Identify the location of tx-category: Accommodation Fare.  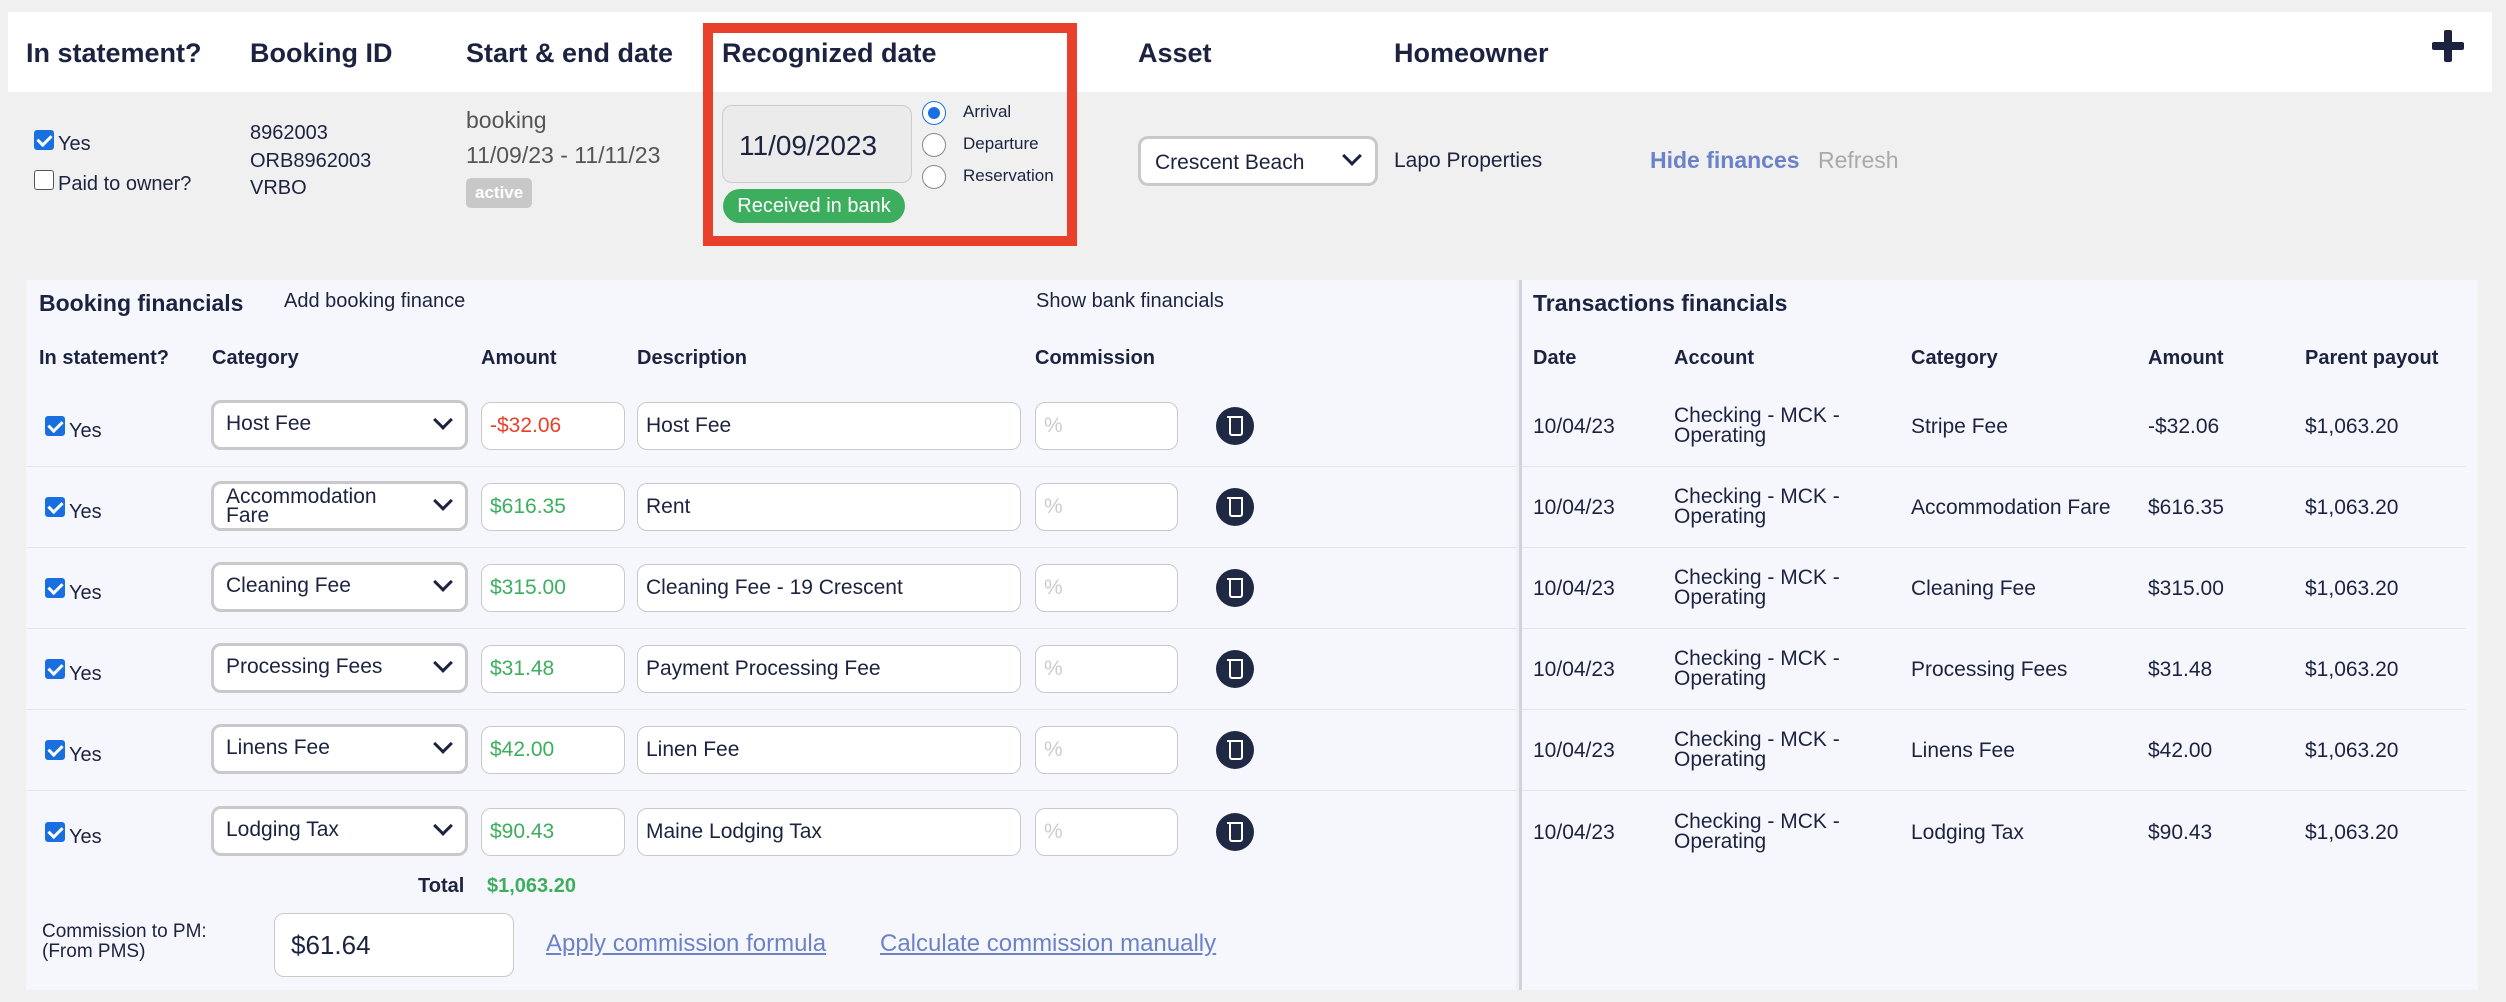
(2011, 507).